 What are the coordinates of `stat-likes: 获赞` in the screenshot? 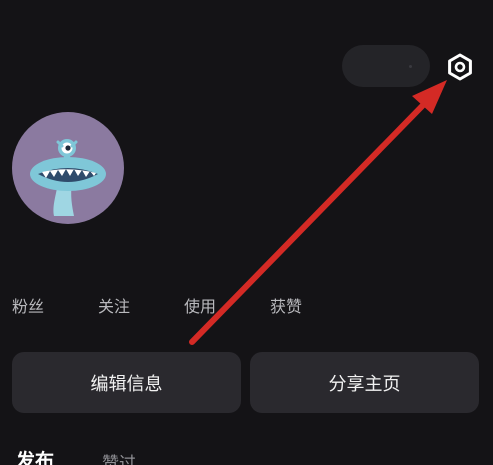 It's located at (286, 305).